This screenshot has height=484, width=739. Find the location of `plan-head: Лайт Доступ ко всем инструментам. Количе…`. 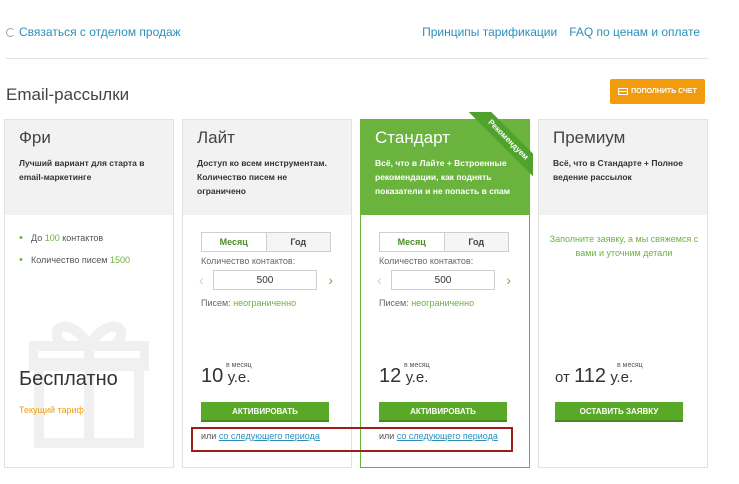

plan-head: Лайт Доступ ко всем инструментам. Количе… is located at coordinates (267, 167).